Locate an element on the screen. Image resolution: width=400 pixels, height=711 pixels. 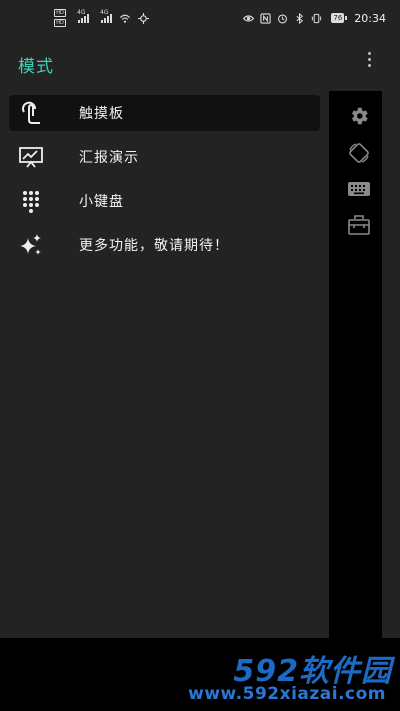
rotate-screen-icon is located at coordinates (359, 153).